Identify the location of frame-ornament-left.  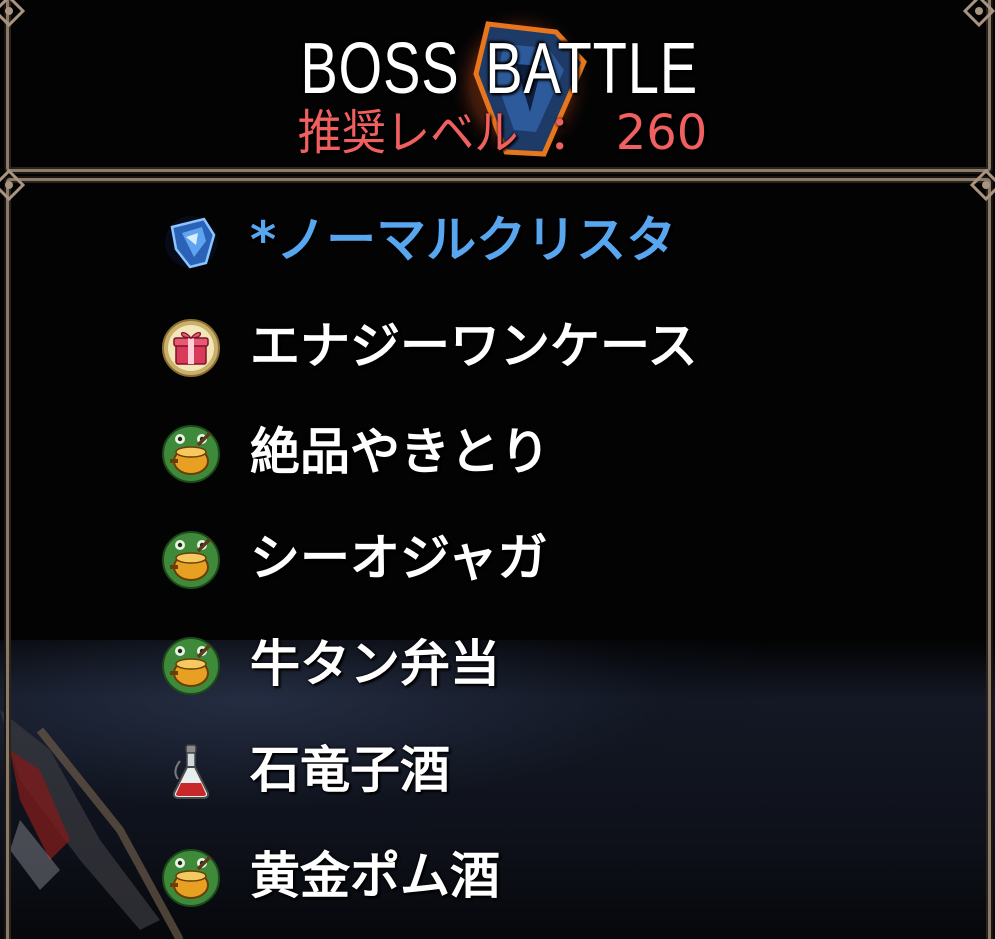
(13, 185).